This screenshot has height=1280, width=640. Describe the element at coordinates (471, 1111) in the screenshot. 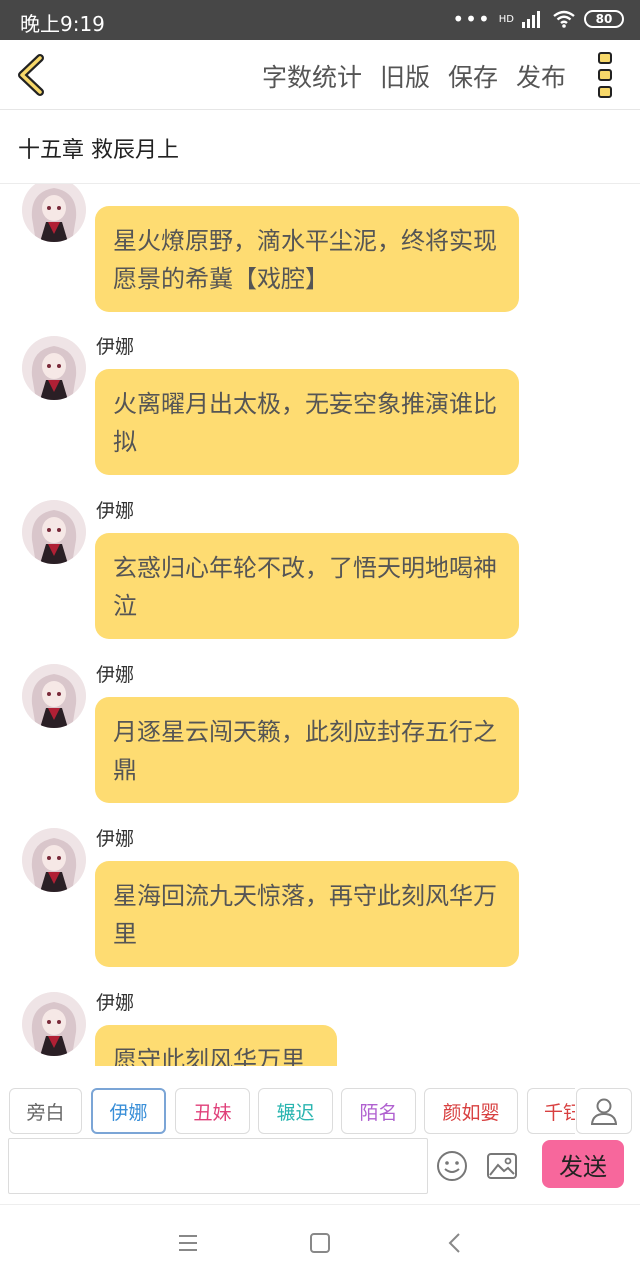

I see `role-chip: 颜如婴` at that location.